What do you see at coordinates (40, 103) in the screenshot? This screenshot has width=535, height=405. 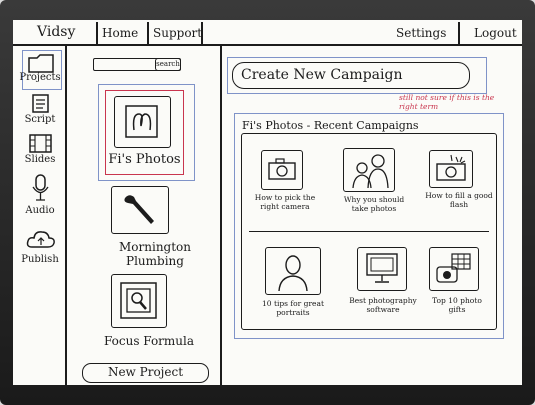 I see `document-icon` at bounding box center [40, 103].